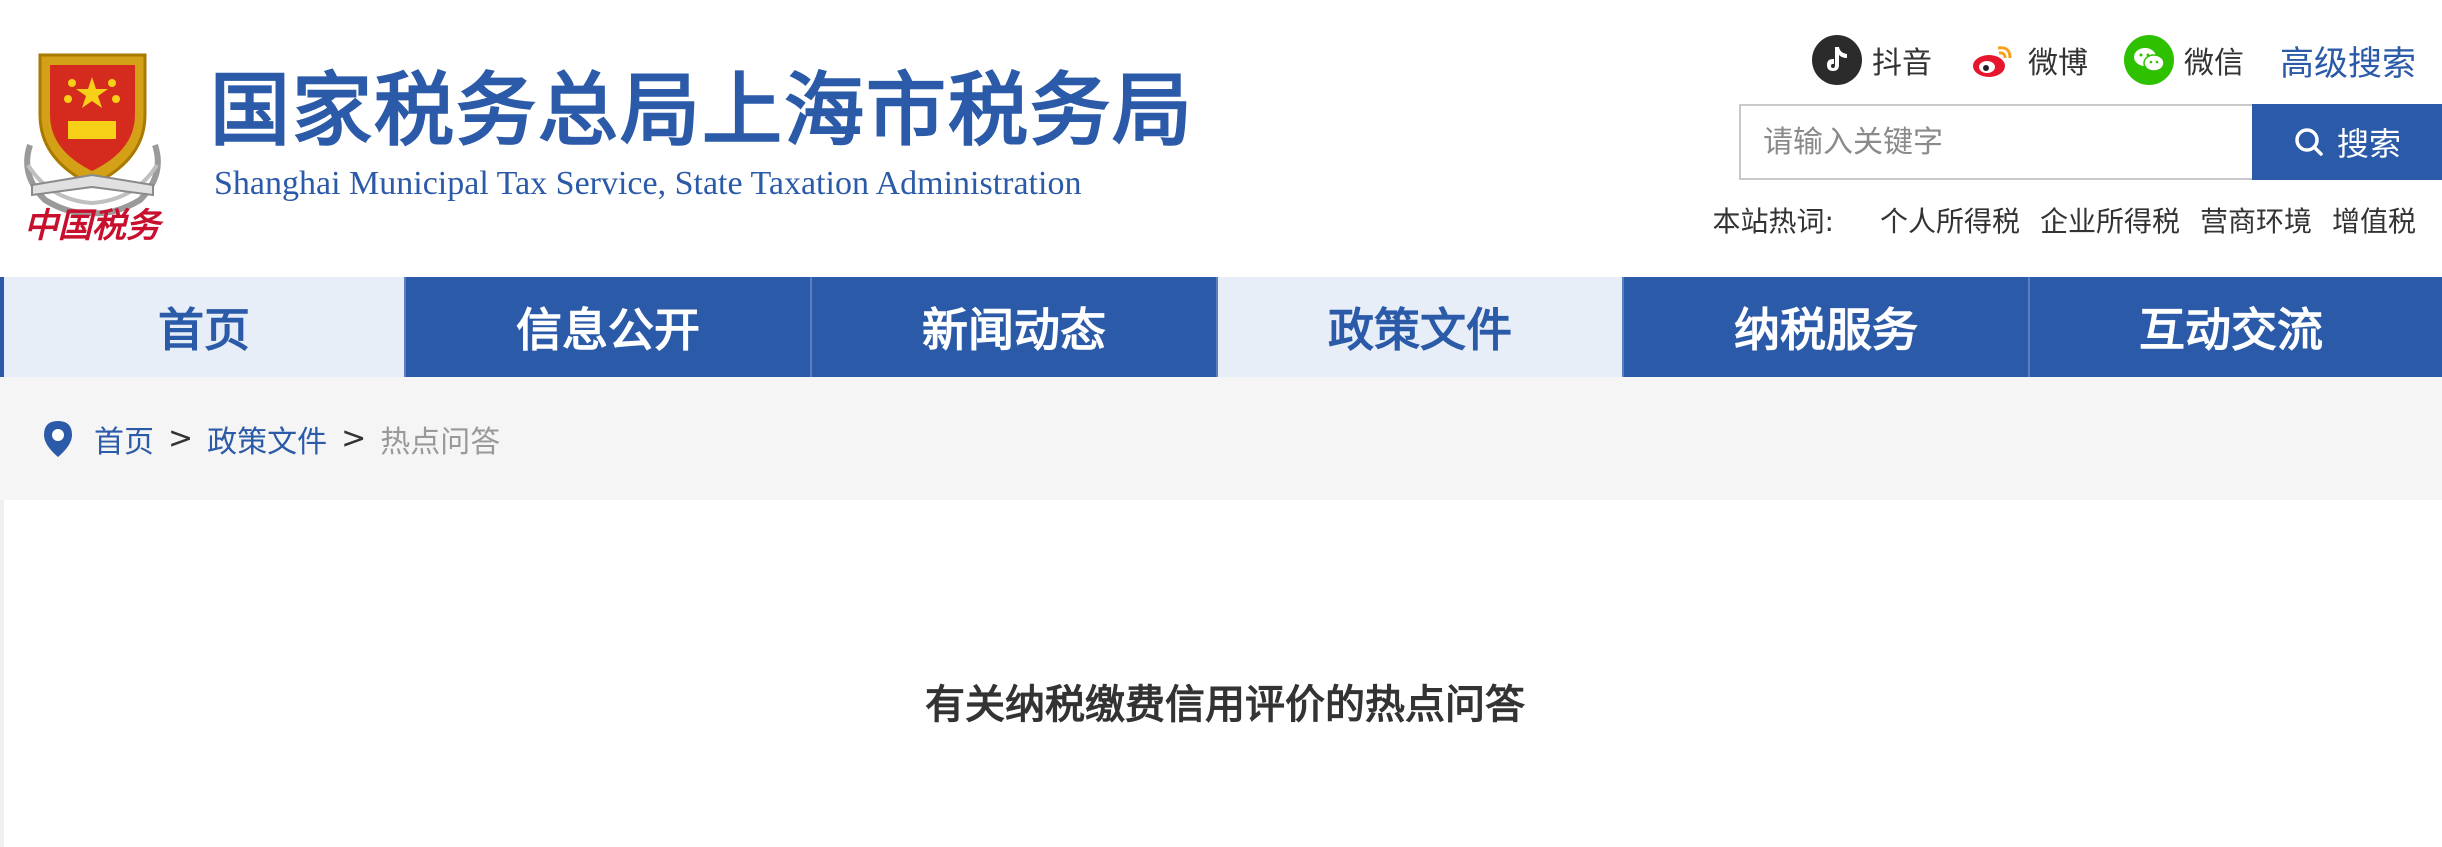 The height and width of the screenshot is (847, 2442). Describe the element at coordinates (2309, 142) in the screenshot. I see `search-icon` at that location.